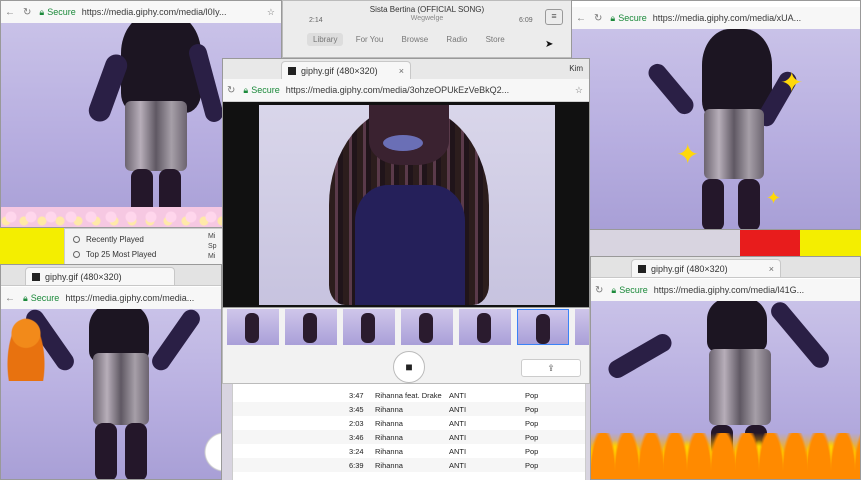 The width and height of the screenshot is (861, 480). Describe the element at coordinates (409, 451) in the screenshot. I see `table-row: 3:24 Rihanna ANTI Pop` at that location.